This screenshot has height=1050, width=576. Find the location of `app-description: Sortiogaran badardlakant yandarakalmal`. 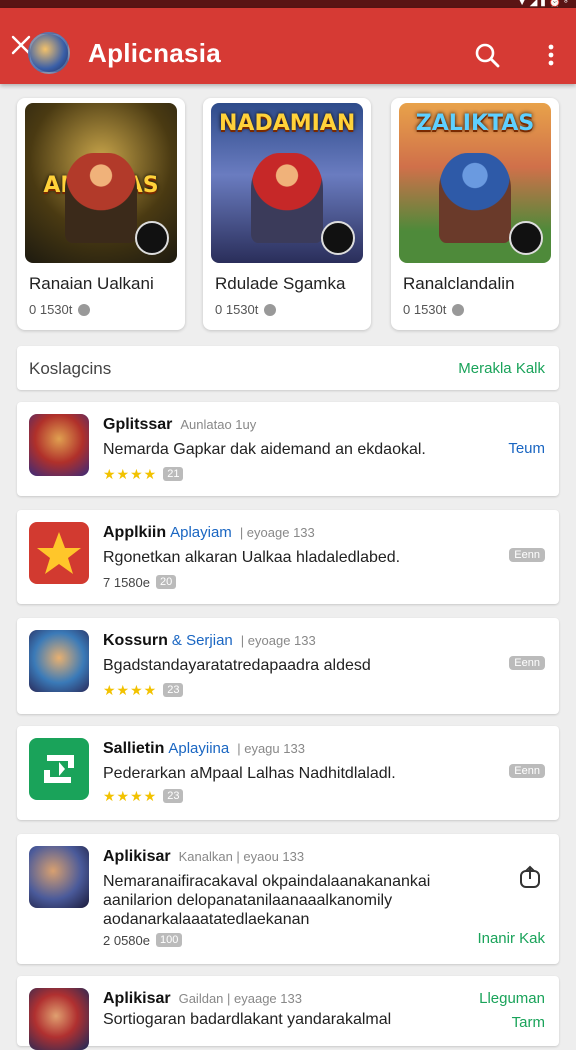

app-description: Sortiogaran badardlakant yandarakalmal is located at coordinates (247, 1019).